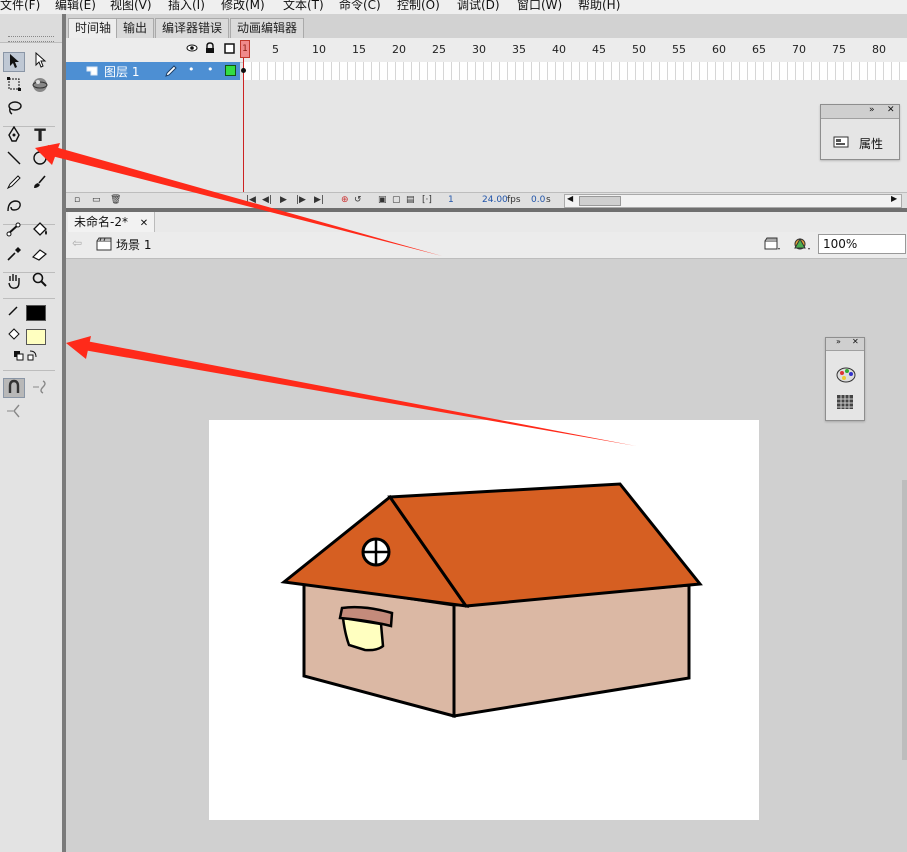  Describe the element at coordinates (538, 200) in the screenshot. I see `elapsed-time: 0.0` at that location.